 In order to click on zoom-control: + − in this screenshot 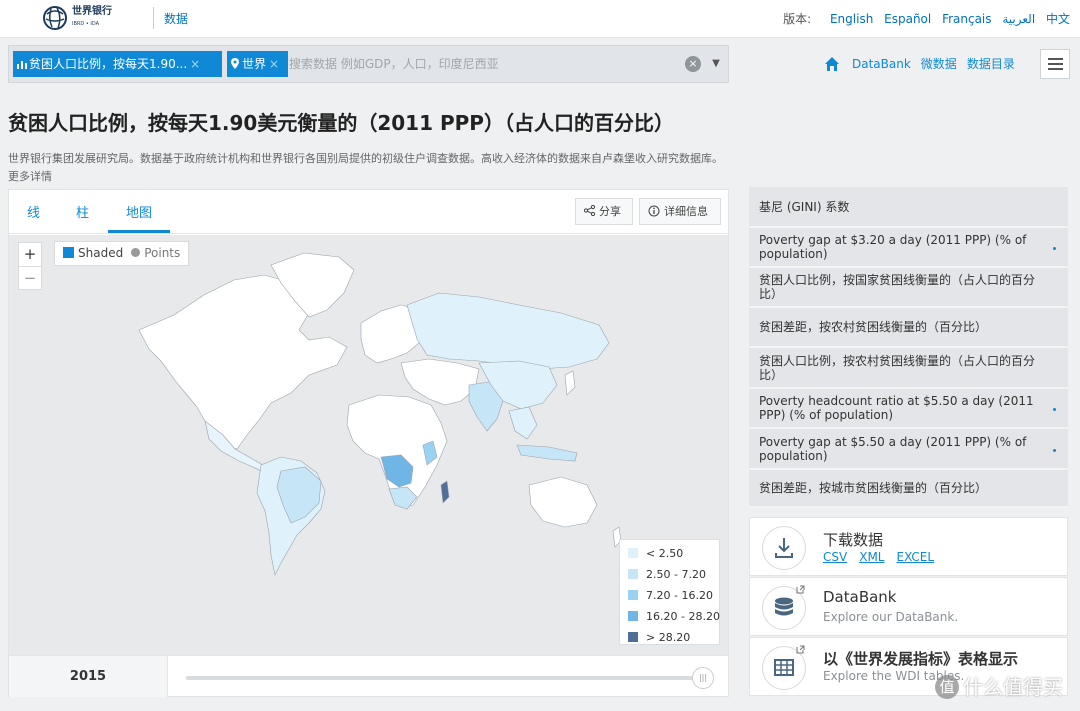, I will do `click(30, 266)`.